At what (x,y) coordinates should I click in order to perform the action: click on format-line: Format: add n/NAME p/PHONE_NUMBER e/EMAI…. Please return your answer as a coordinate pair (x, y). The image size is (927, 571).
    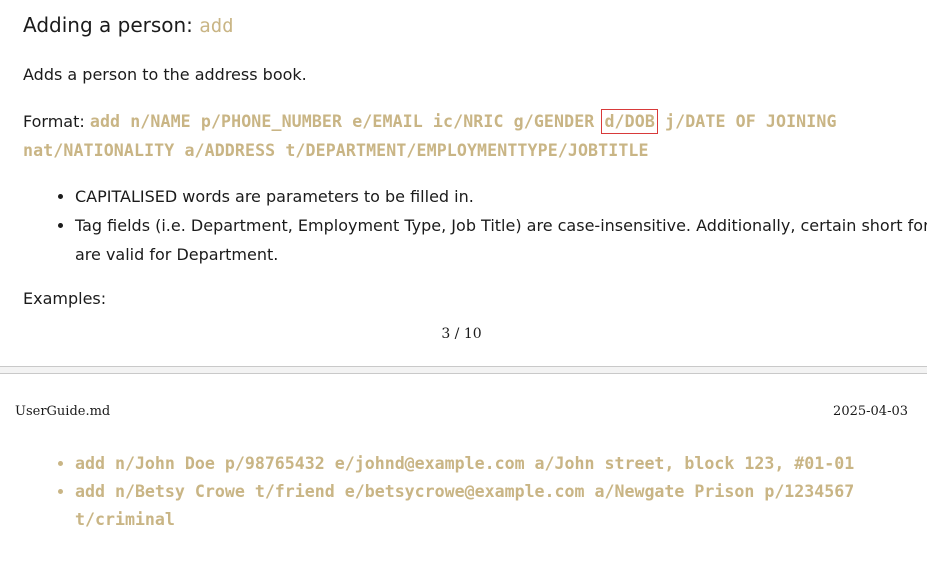
    Looking at the image, I should click on (468, 136).